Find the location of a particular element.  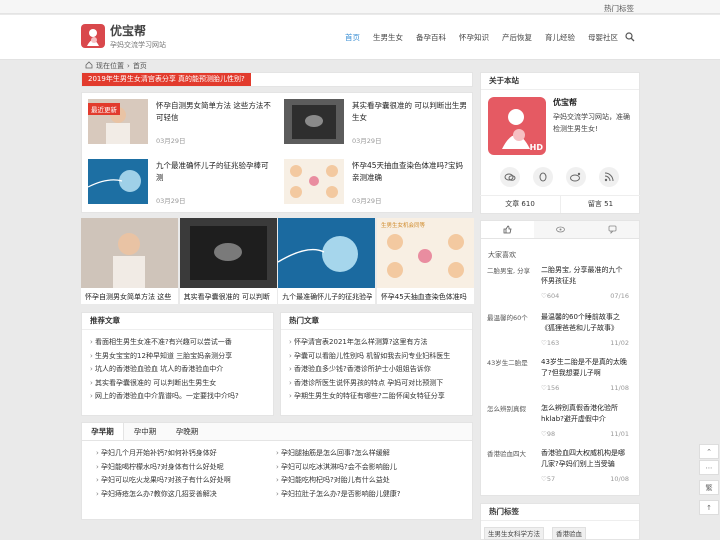

share-icon: ⋯ is located at coordinates (709, 467).